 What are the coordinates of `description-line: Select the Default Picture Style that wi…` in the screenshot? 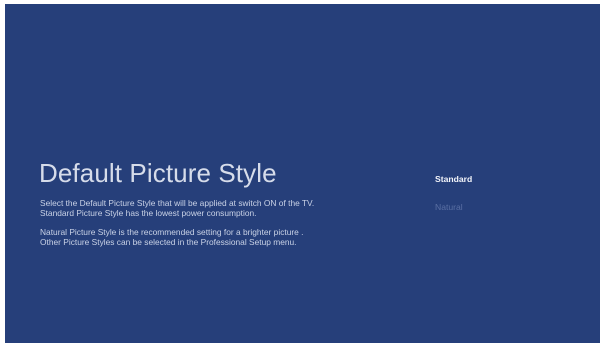 It's located at (177, 203).